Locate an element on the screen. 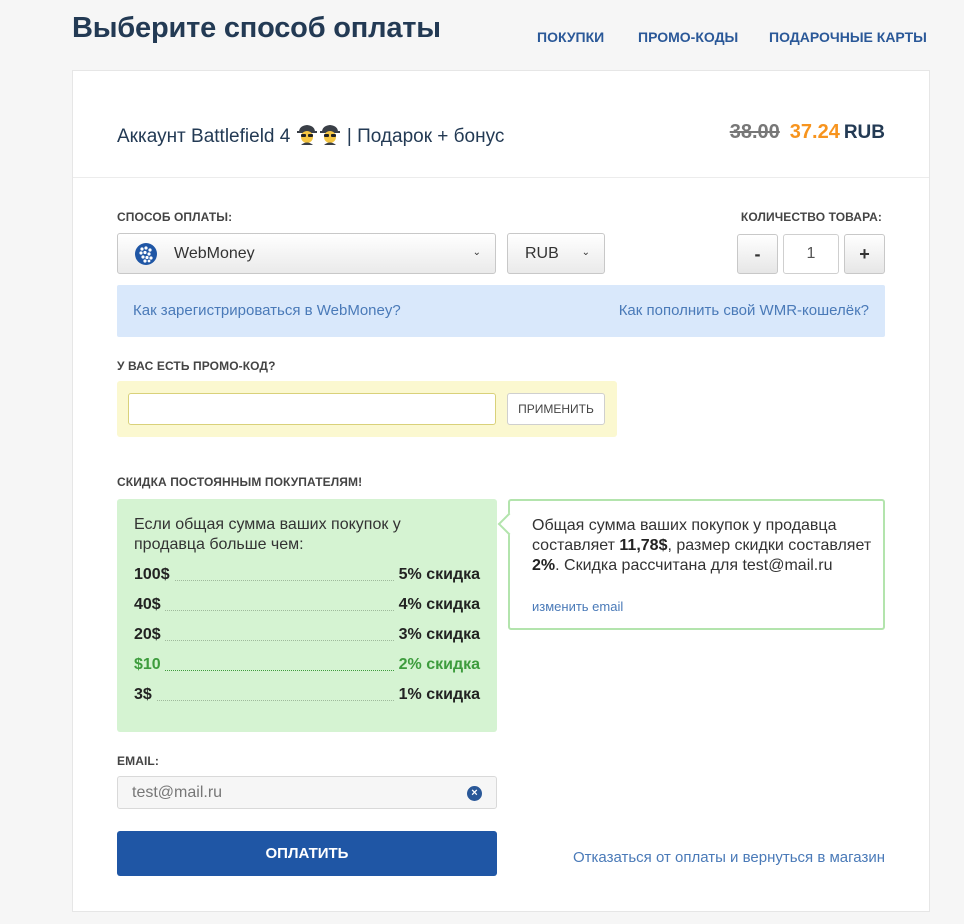 The width and height of the screenshot is (964, 924). nav-promo-codes-link: ПРОМО-КОДЫ is located at coordinates (688, 37).